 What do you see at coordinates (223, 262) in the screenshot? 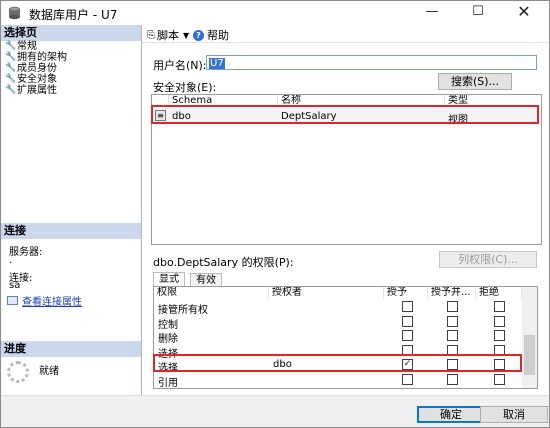
I see `permissions-for-label: dbo.DeptSalary 的权限(P):` at bounding box center [223, 262].